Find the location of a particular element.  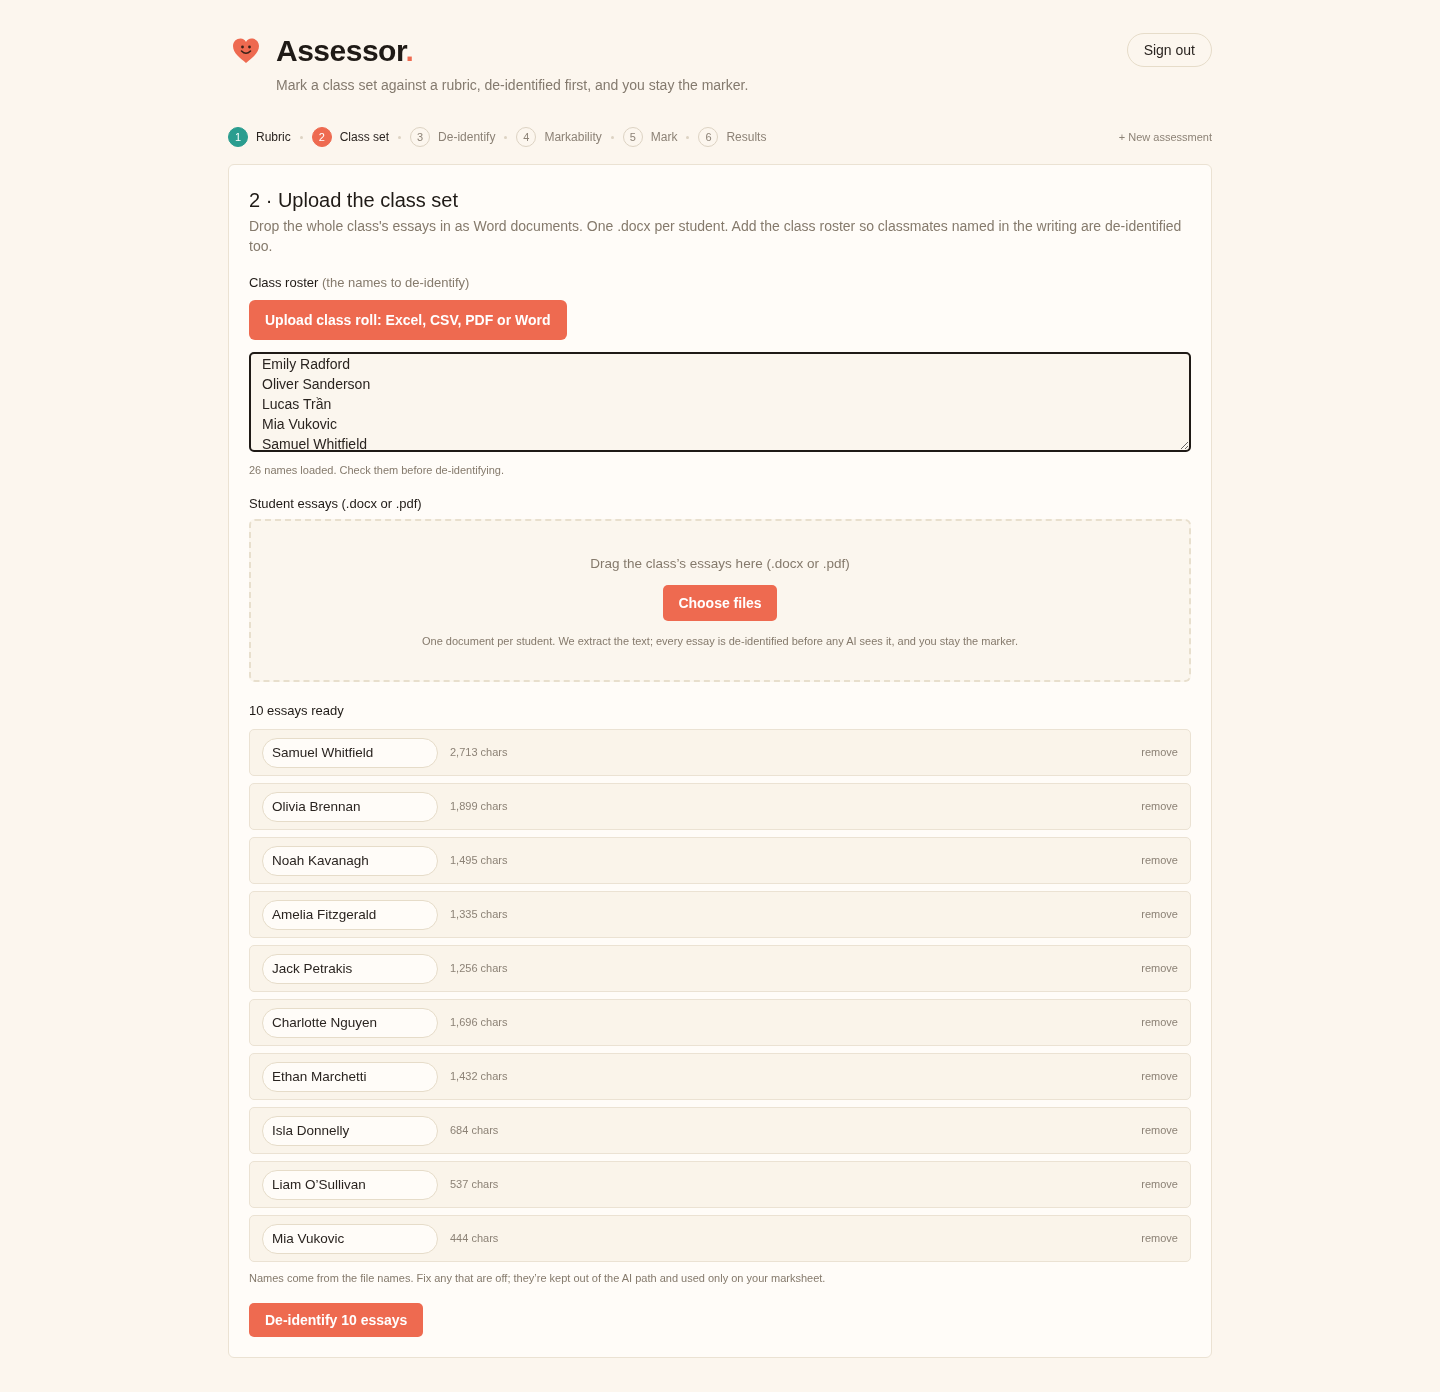

app-wordmark: Assessor. is located at coordinates (345, 51).